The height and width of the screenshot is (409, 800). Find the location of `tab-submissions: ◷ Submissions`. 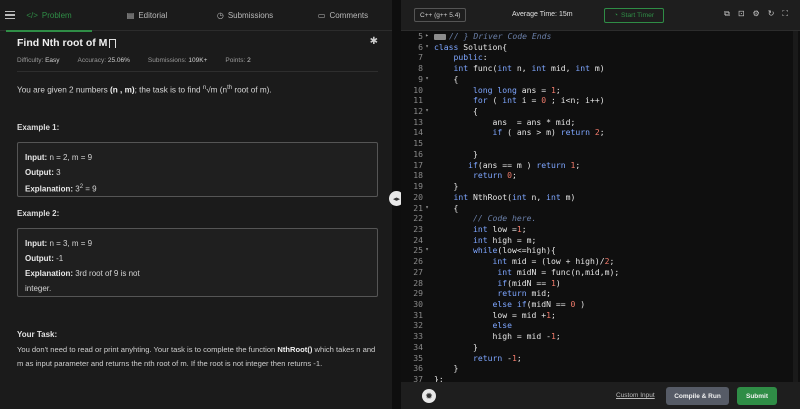

tab-submissions: ◷ Submissions is located at coordinates (245, 15).